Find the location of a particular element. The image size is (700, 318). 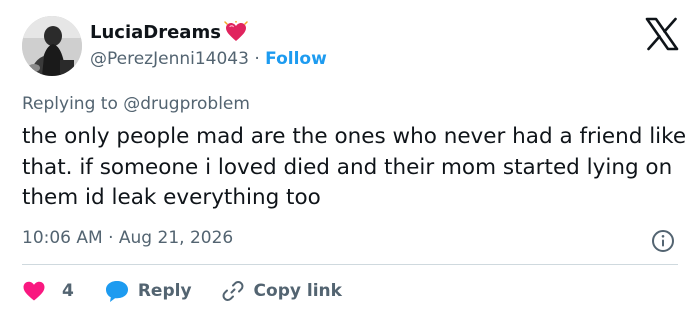

copy-link-label: Copy link is located at coordinates (297, 291).